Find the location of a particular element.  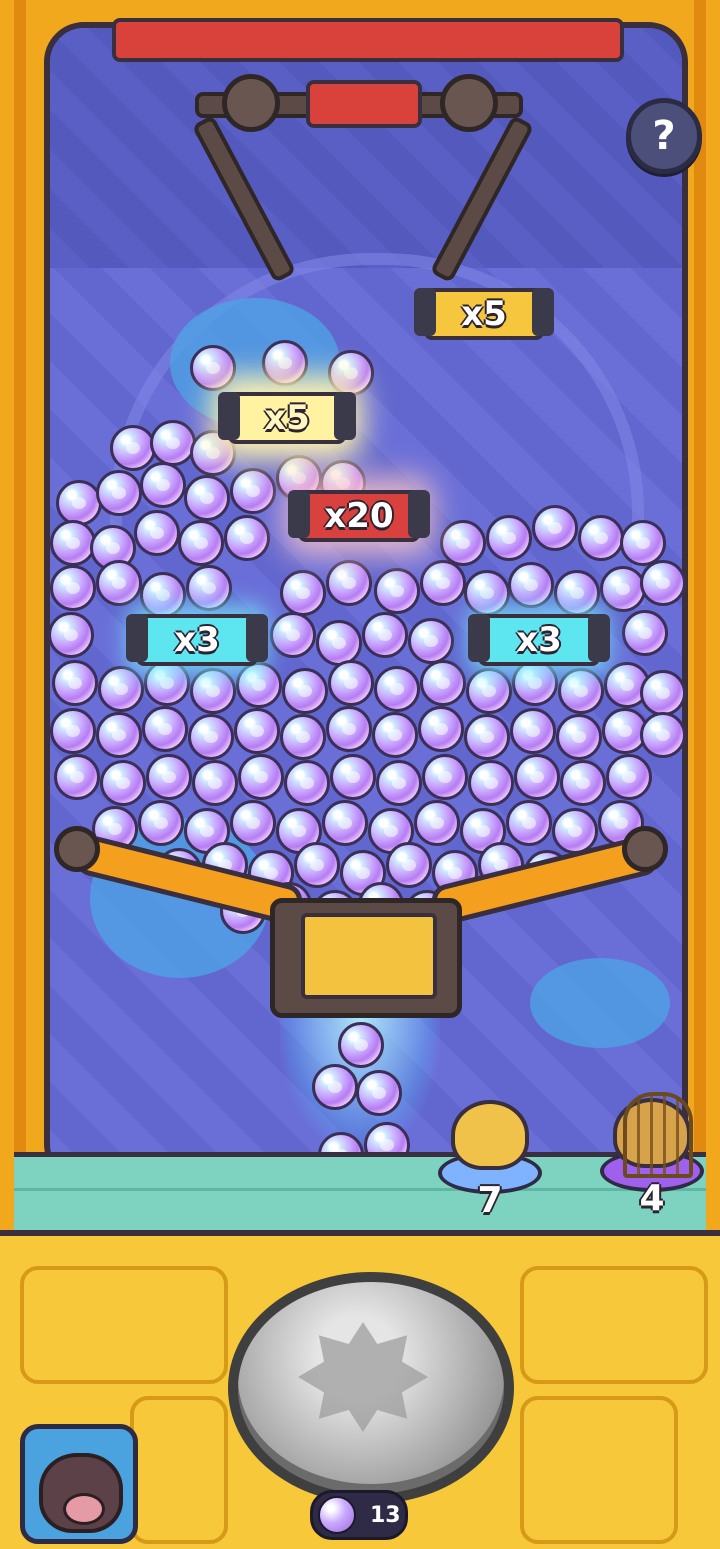

pet-count: 7 is located at coordinates (490, 1200).